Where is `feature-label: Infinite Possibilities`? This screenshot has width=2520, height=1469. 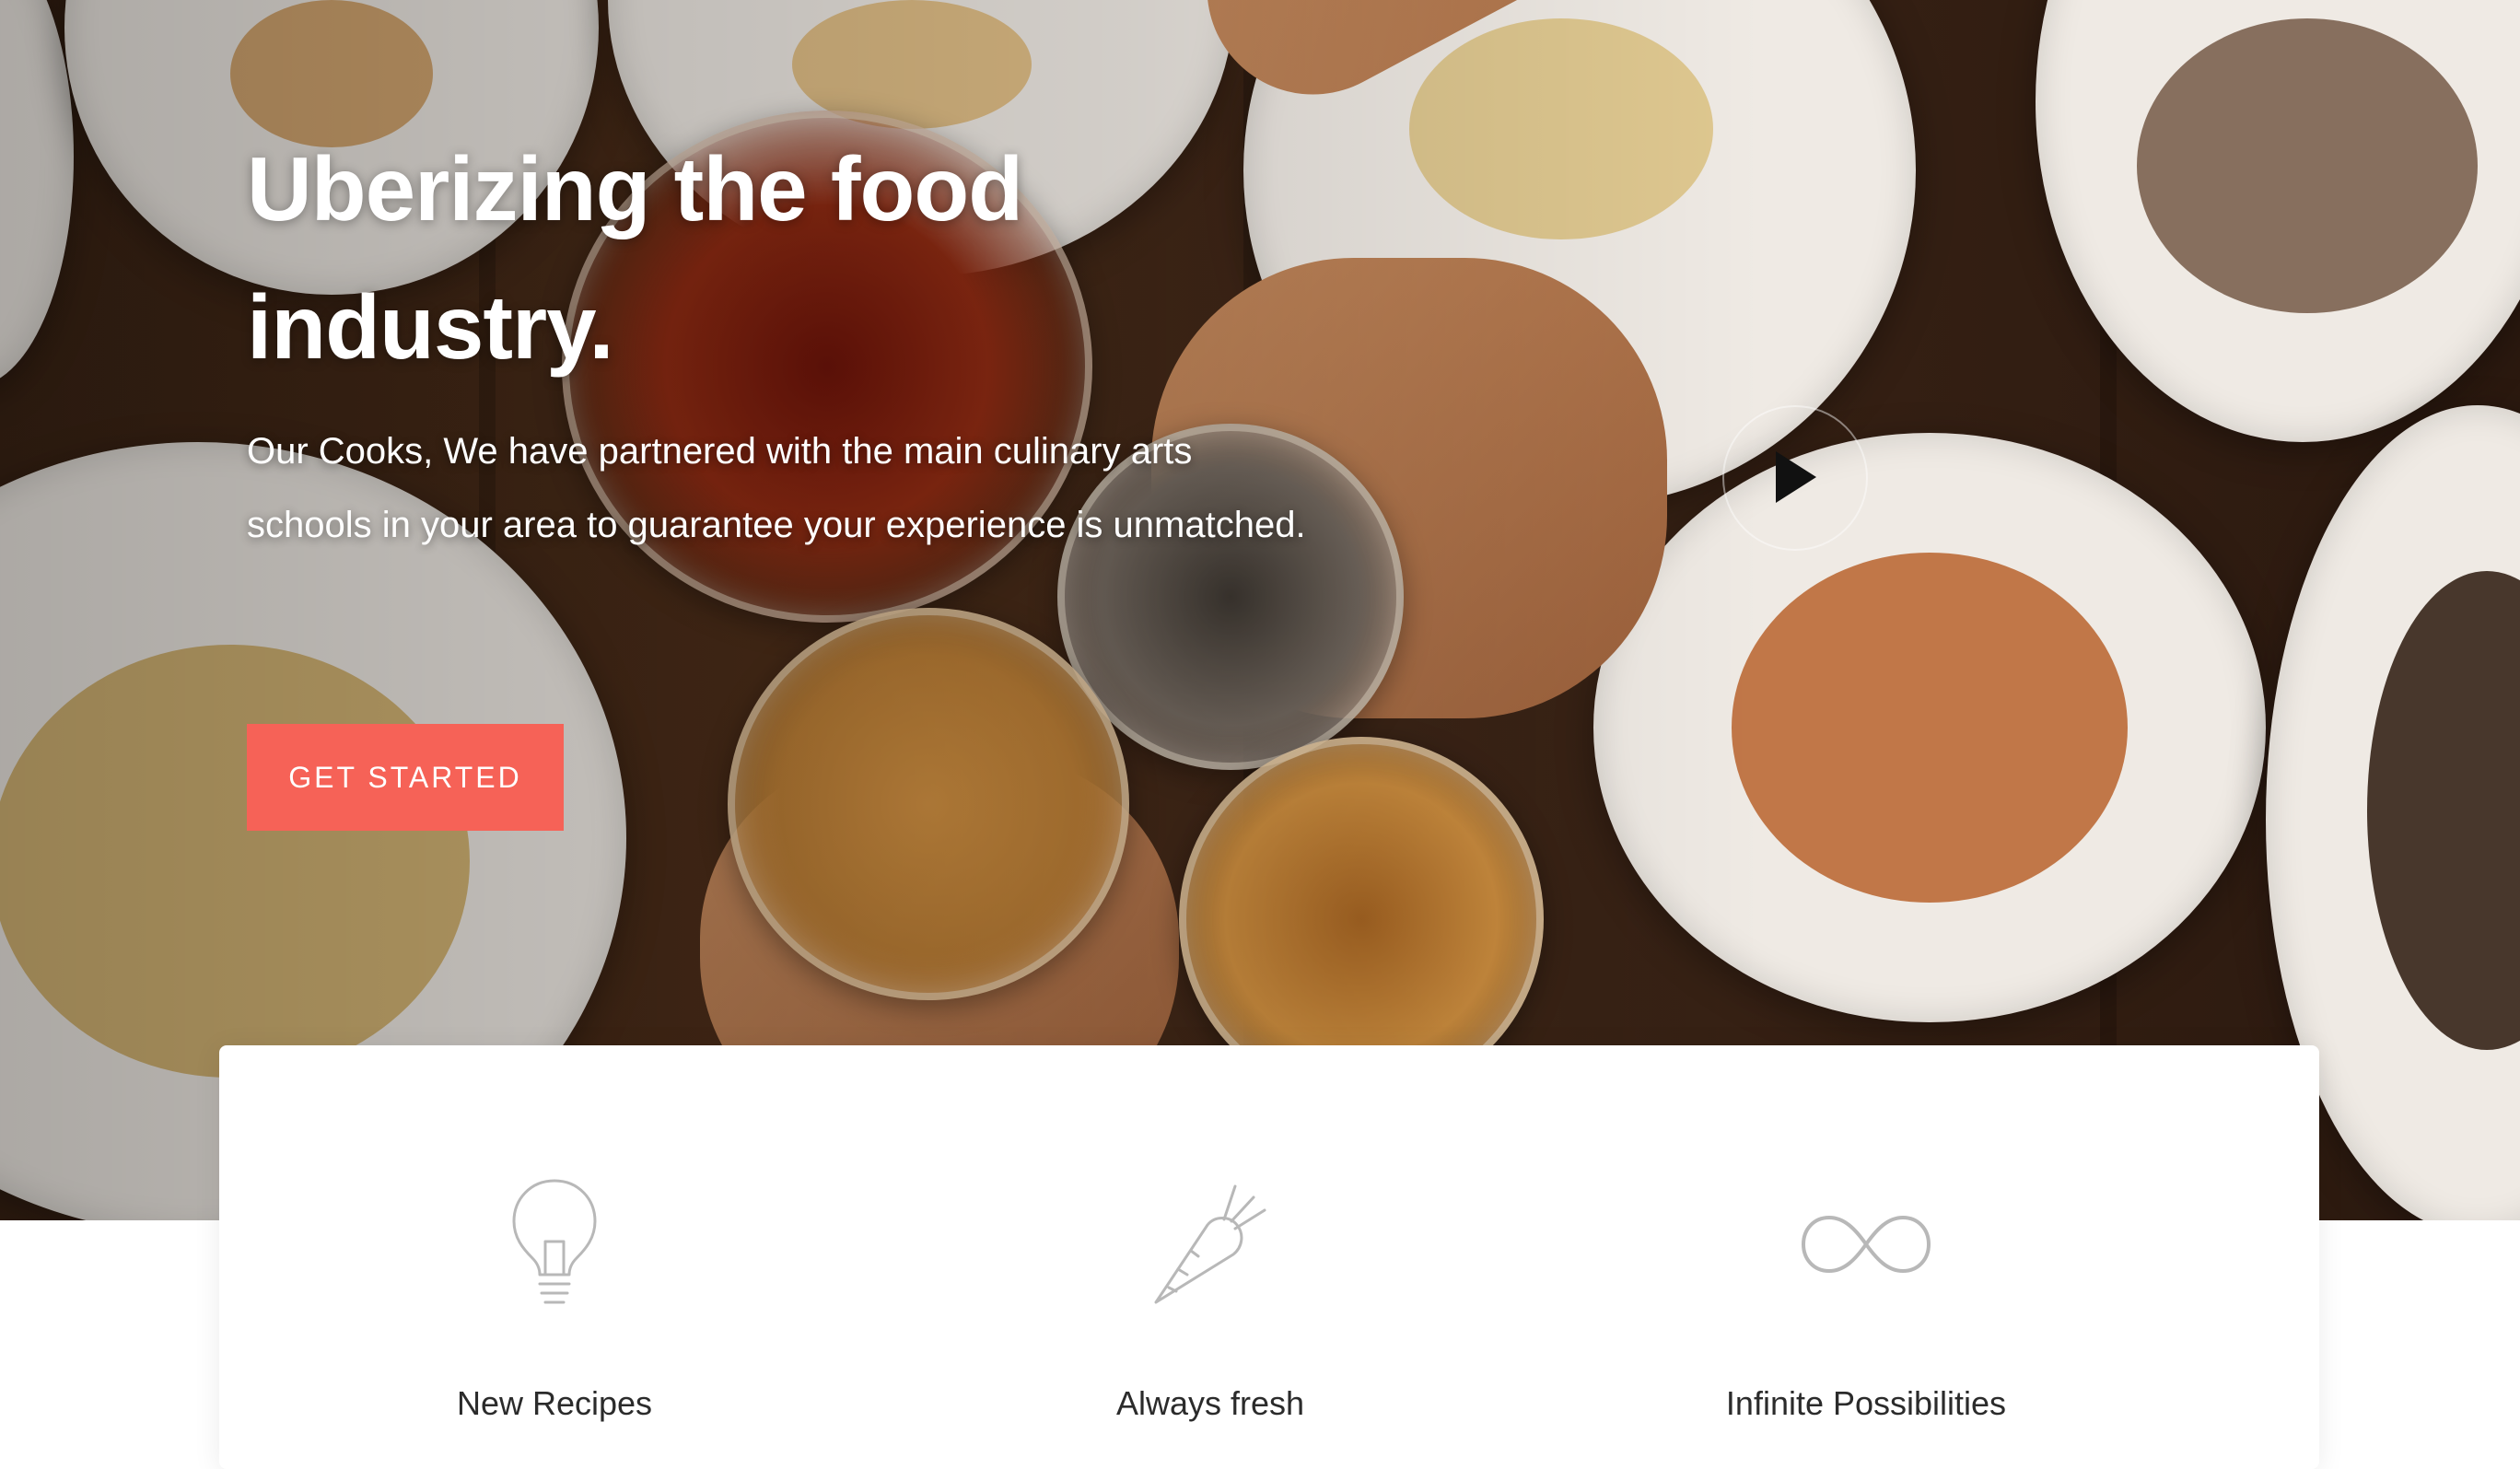
feature-label: Infinite Possibilities is located at coordinates (1866, 1403).